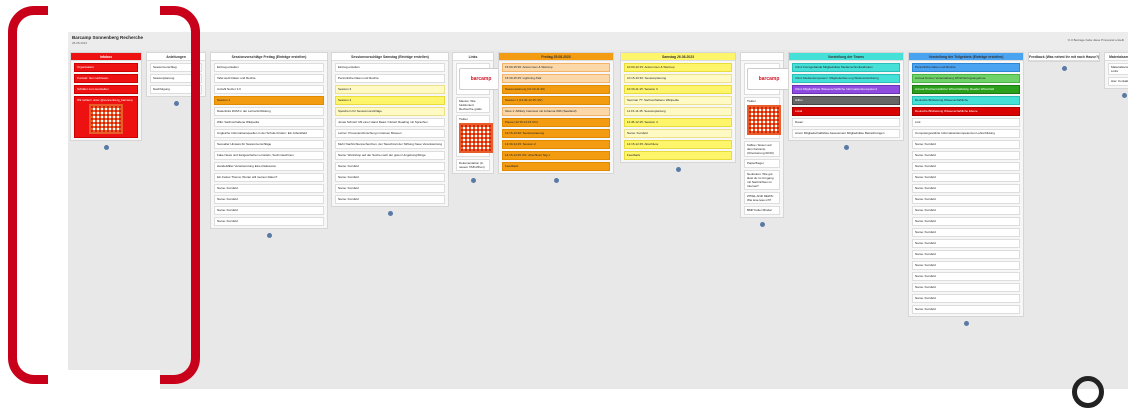 This screenshot has height=408, width=1128. What do you see at coordinates (269, 122) in the screenshot?
I see `card: Wiki: Sachverhaltene Wikipedia` at bounding box center [269, 122].